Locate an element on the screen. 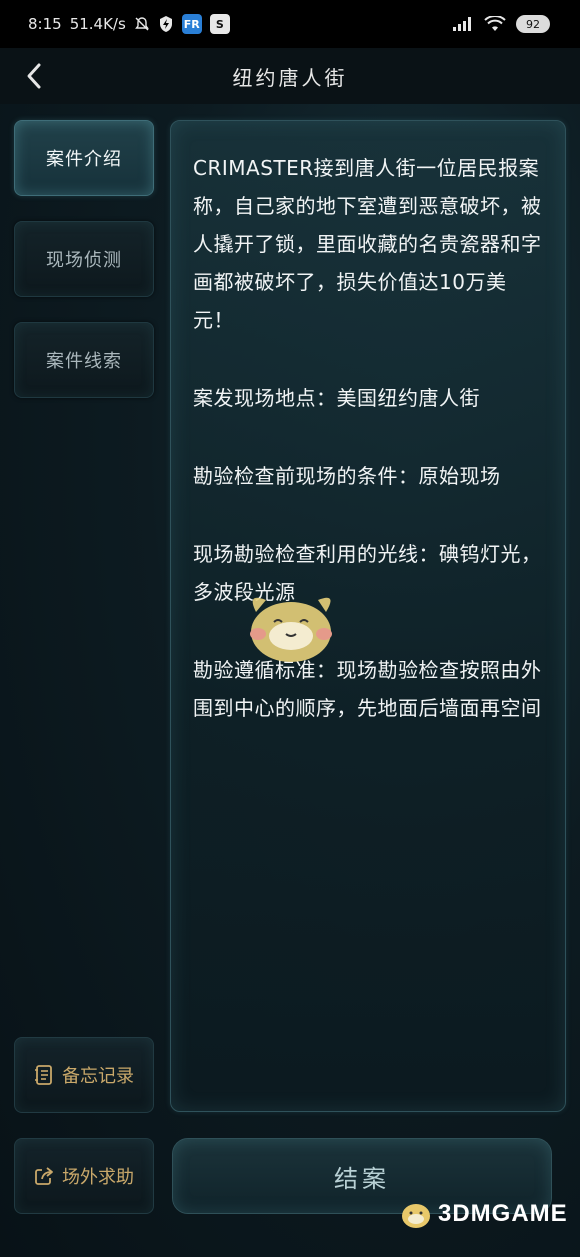  share-icon is located at coordinates (44, 1176).